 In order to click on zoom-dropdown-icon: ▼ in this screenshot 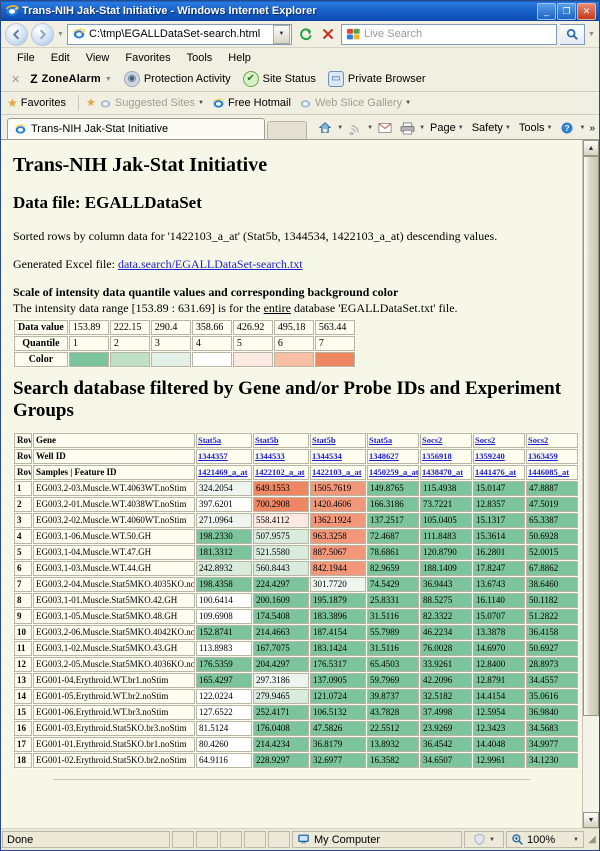, I will do `click(576, 840)`.